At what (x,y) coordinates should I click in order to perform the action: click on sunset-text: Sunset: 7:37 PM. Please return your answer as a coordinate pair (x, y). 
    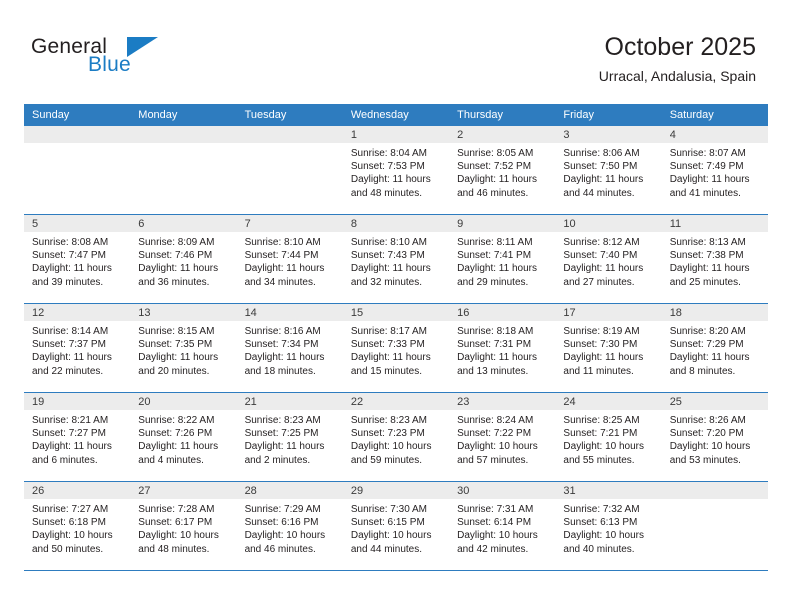
    Looking at the image, I should click on (69, 345).